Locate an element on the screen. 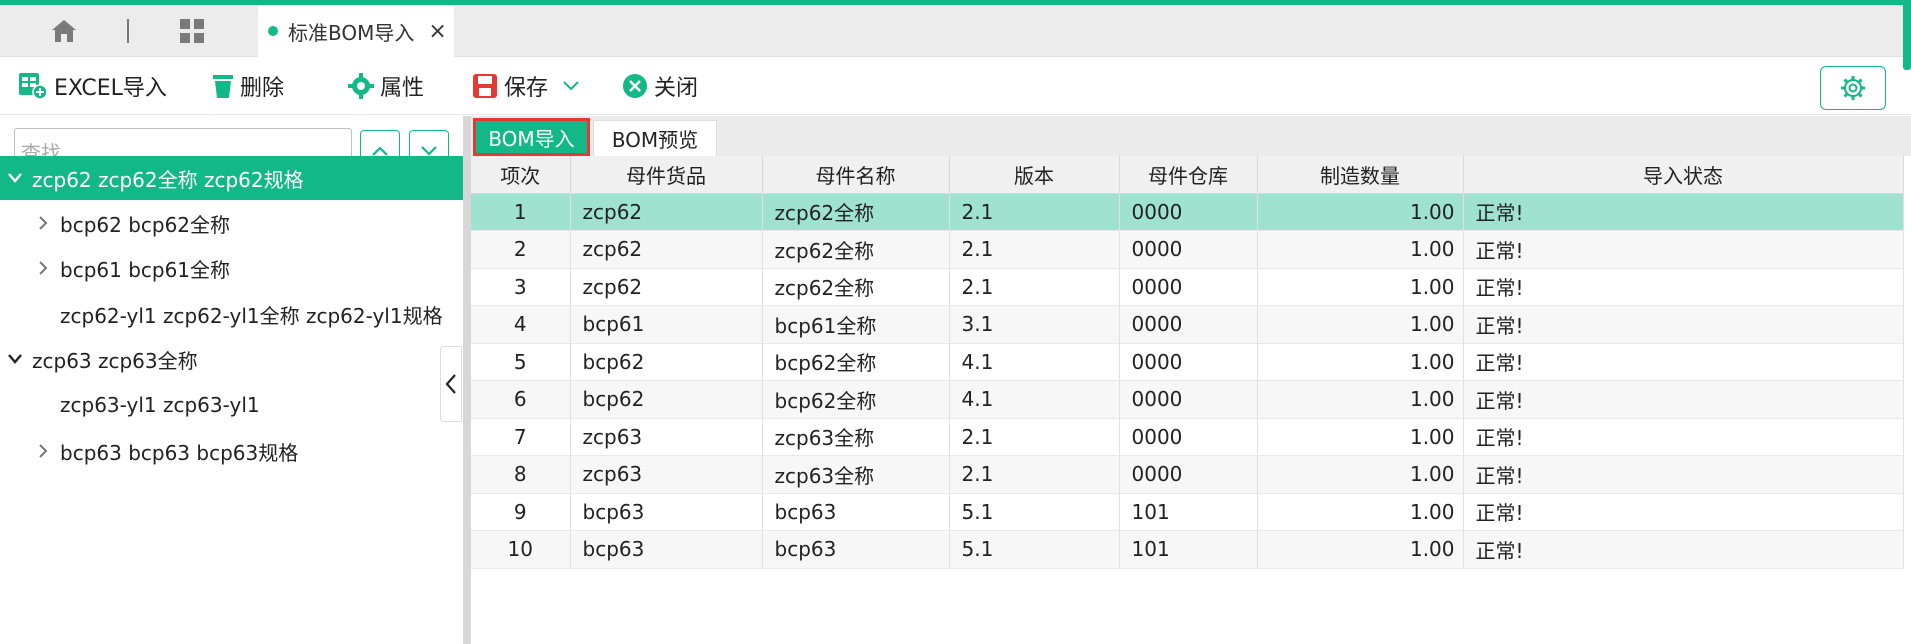 This screenshot has width=1911, height=644. tree-node: zcp62 zcp62全称 zcp62规格 is located at coordinates (231, 178).